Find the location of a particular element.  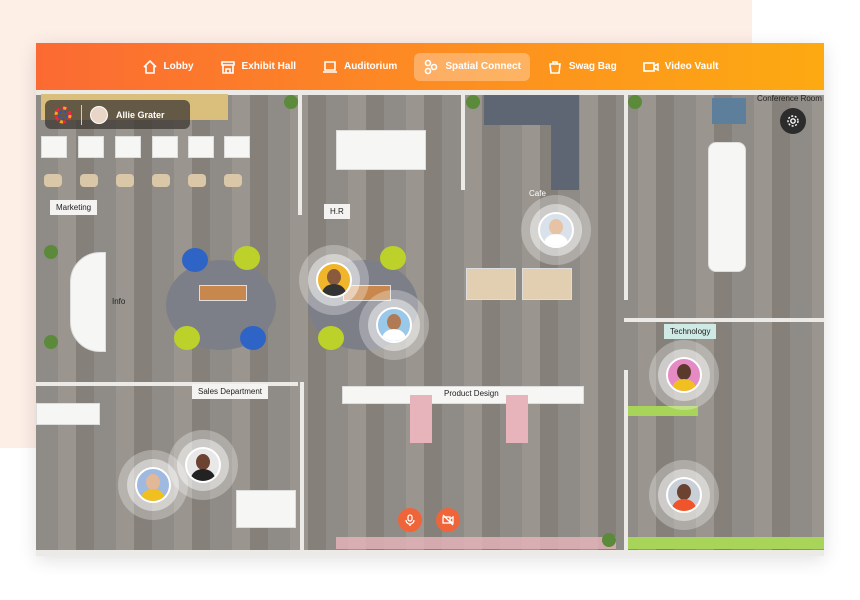

settings-button is located at coordinates (793, 121).